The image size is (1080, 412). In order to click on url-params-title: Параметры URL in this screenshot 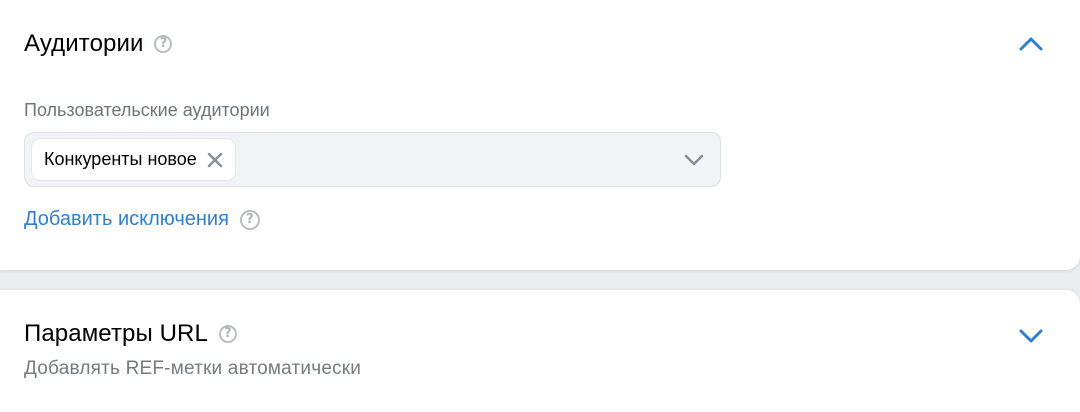, I will do `click(116, 333)`.